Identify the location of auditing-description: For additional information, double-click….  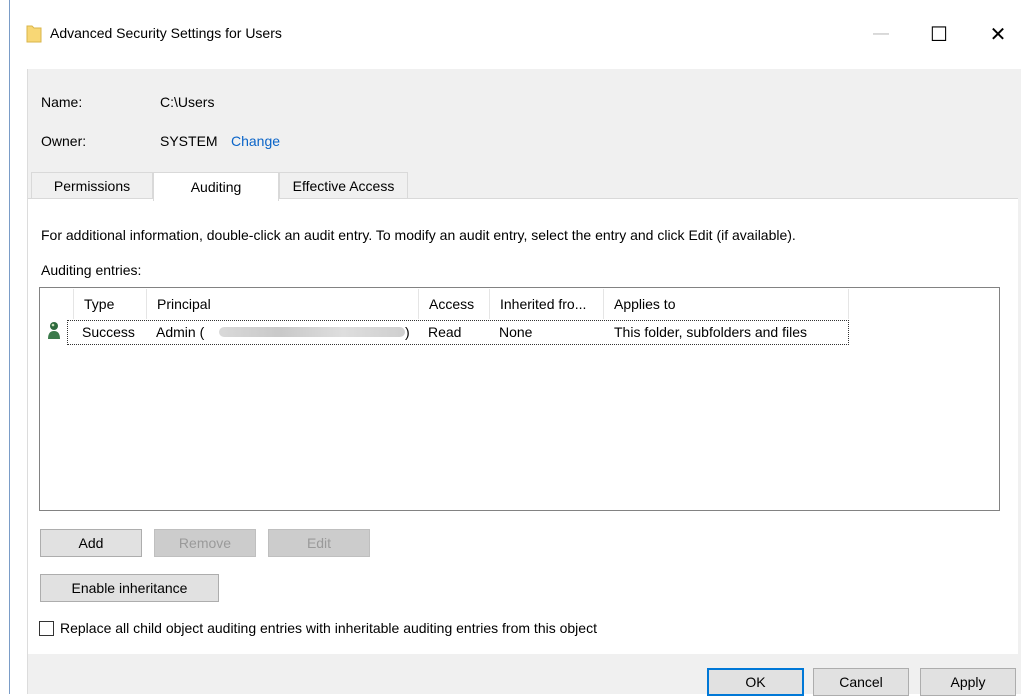
(418, 235).